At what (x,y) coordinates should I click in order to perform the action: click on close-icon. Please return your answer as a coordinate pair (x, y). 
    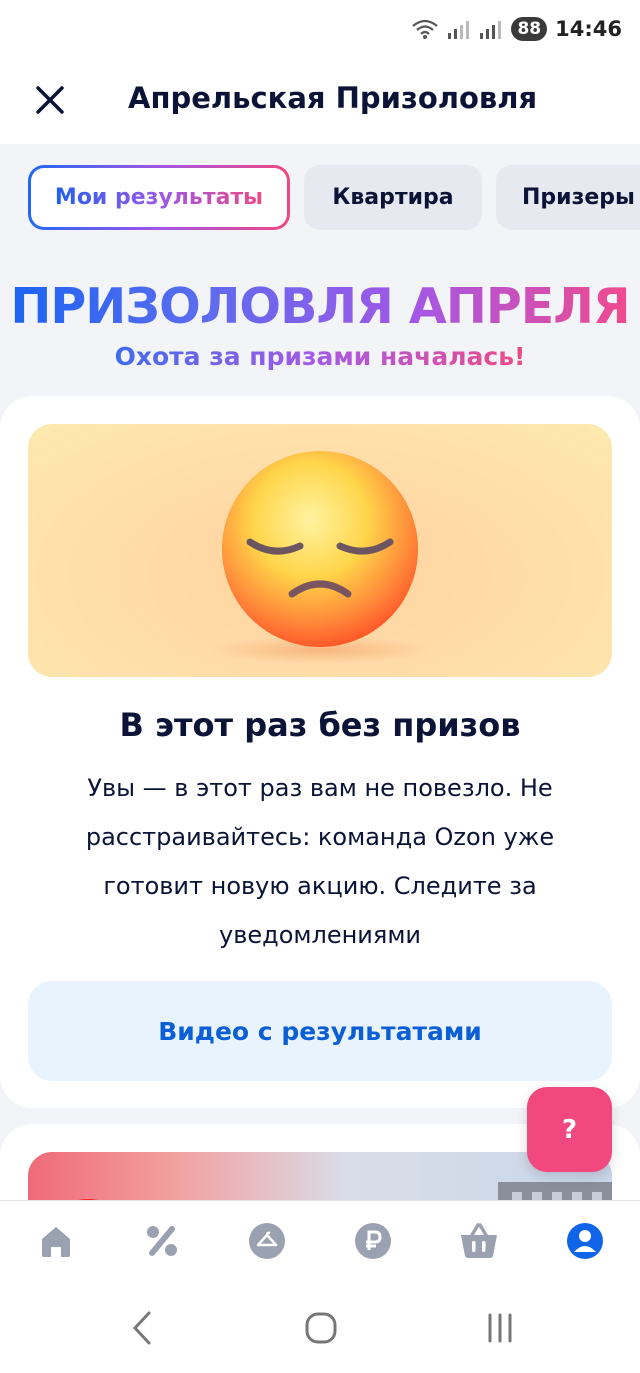
    Looking at the image, I should click on (50, 100).